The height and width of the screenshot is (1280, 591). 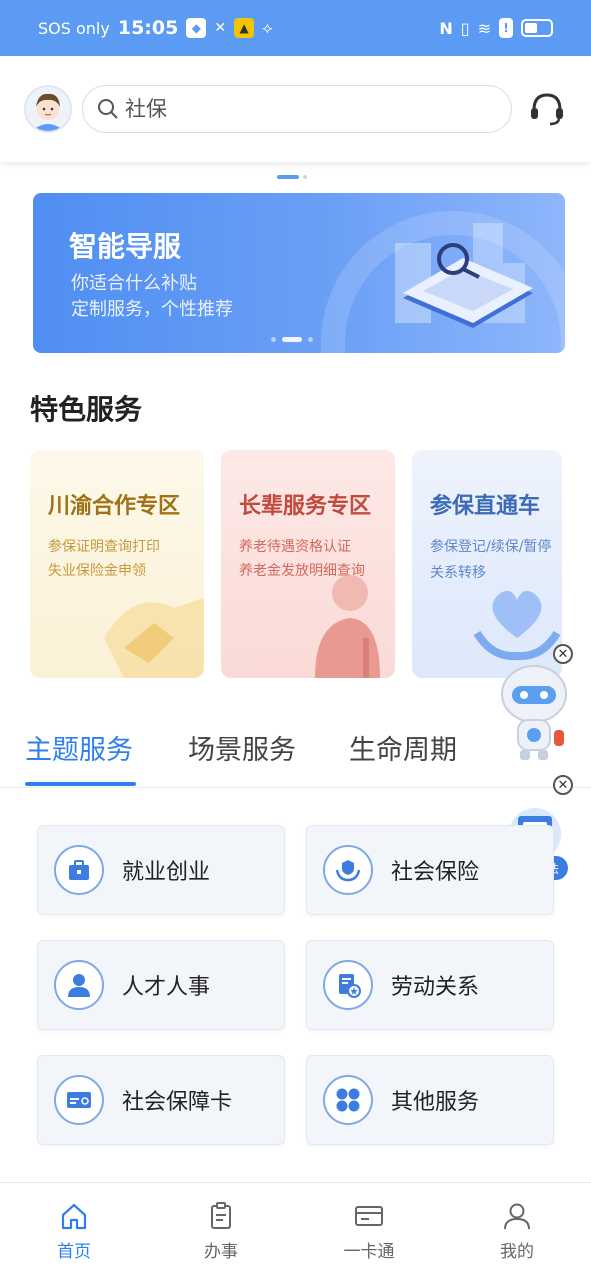 I want to click on person-icon, so click(x=79, y=985).